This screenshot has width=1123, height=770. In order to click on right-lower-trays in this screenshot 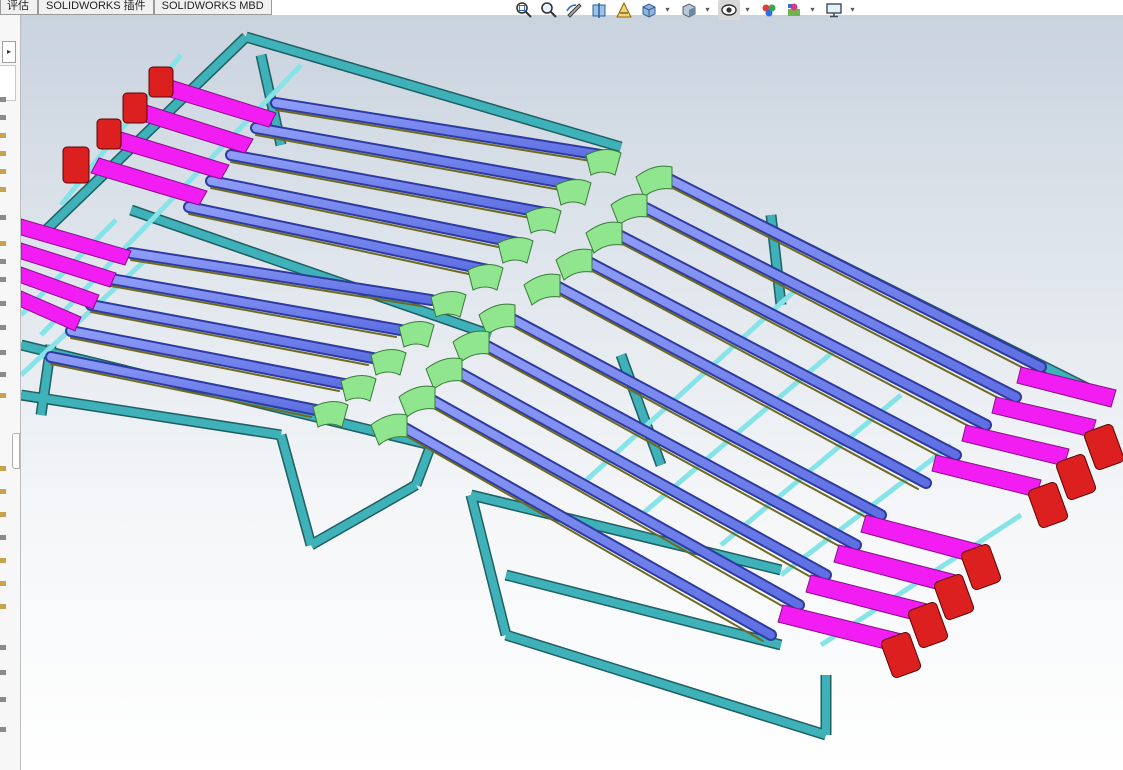, I will do `click(889, 596)`.